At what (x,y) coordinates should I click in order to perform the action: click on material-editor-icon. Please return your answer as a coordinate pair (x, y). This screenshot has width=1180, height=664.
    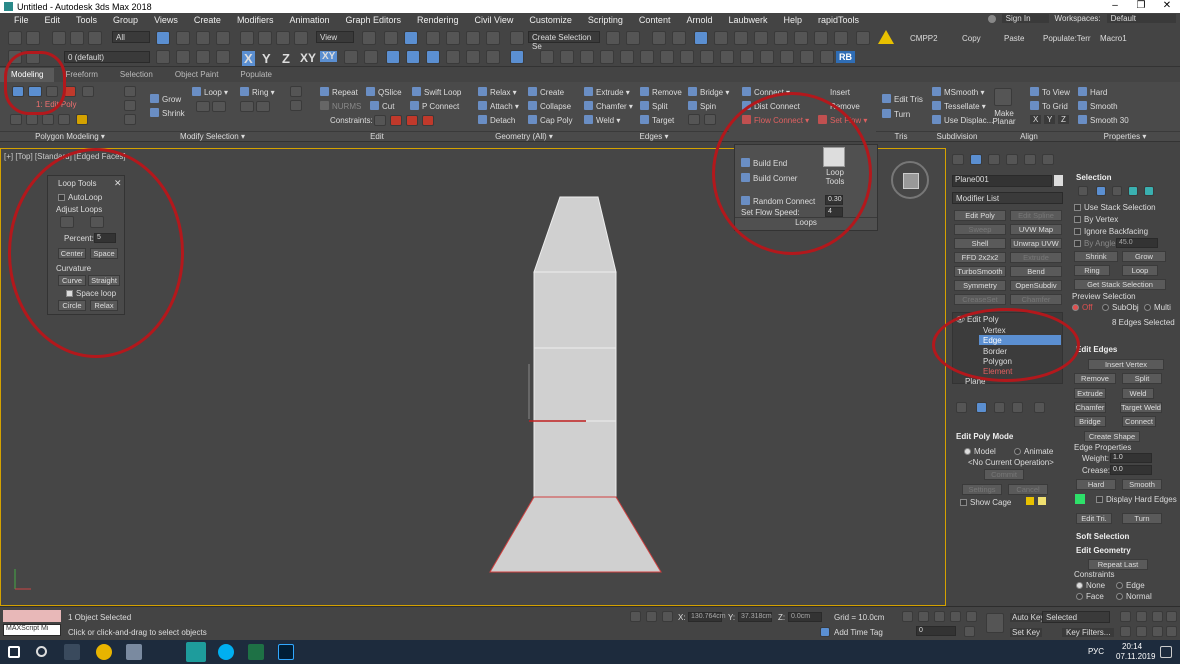
    Looking at the image, I should click on (761, 38).